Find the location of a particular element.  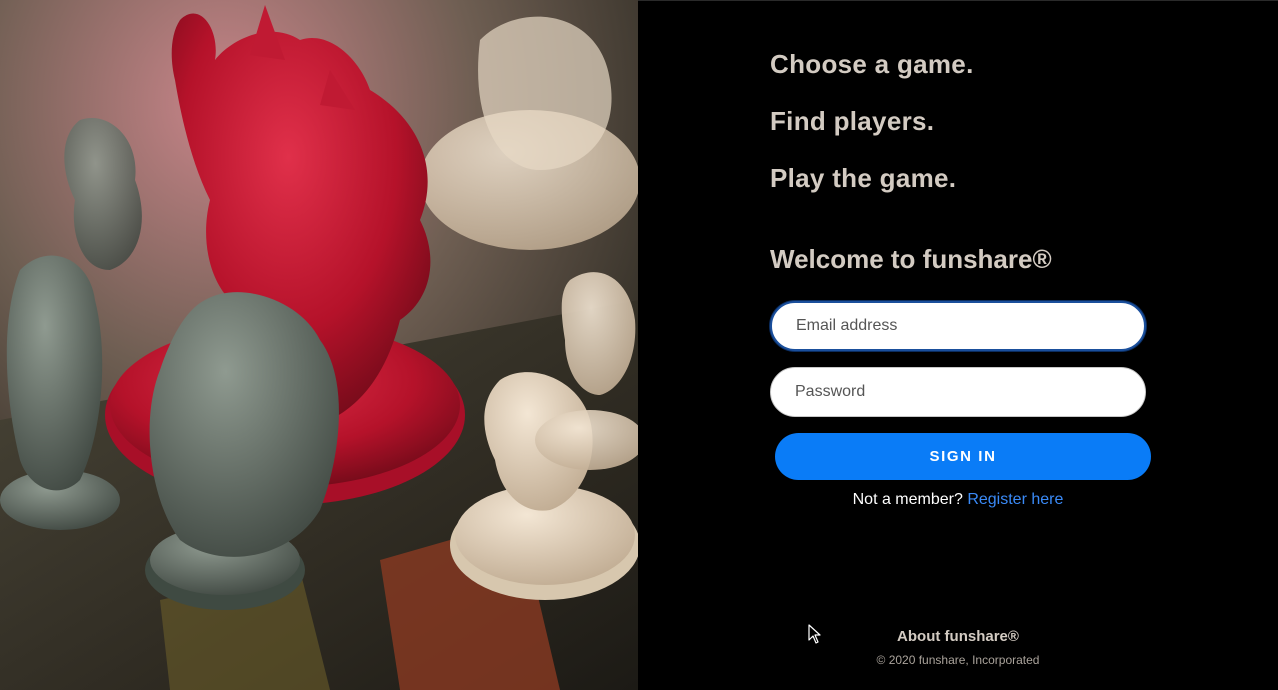

register-prompt: Not a member? Register here is located at coordinates (958, 500).